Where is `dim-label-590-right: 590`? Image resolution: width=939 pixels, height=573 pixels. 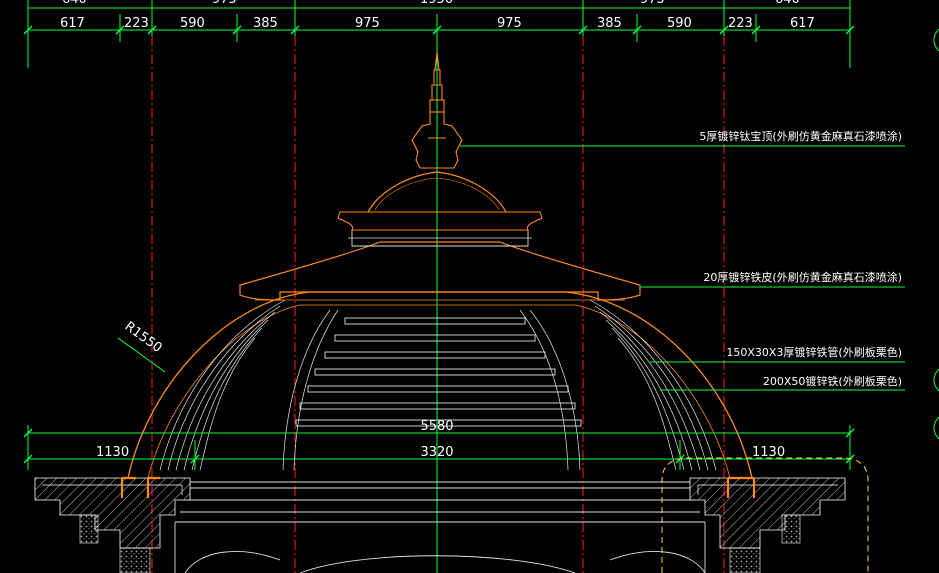 dim-label-590-right: 590 is located at coordinates (679, 23).